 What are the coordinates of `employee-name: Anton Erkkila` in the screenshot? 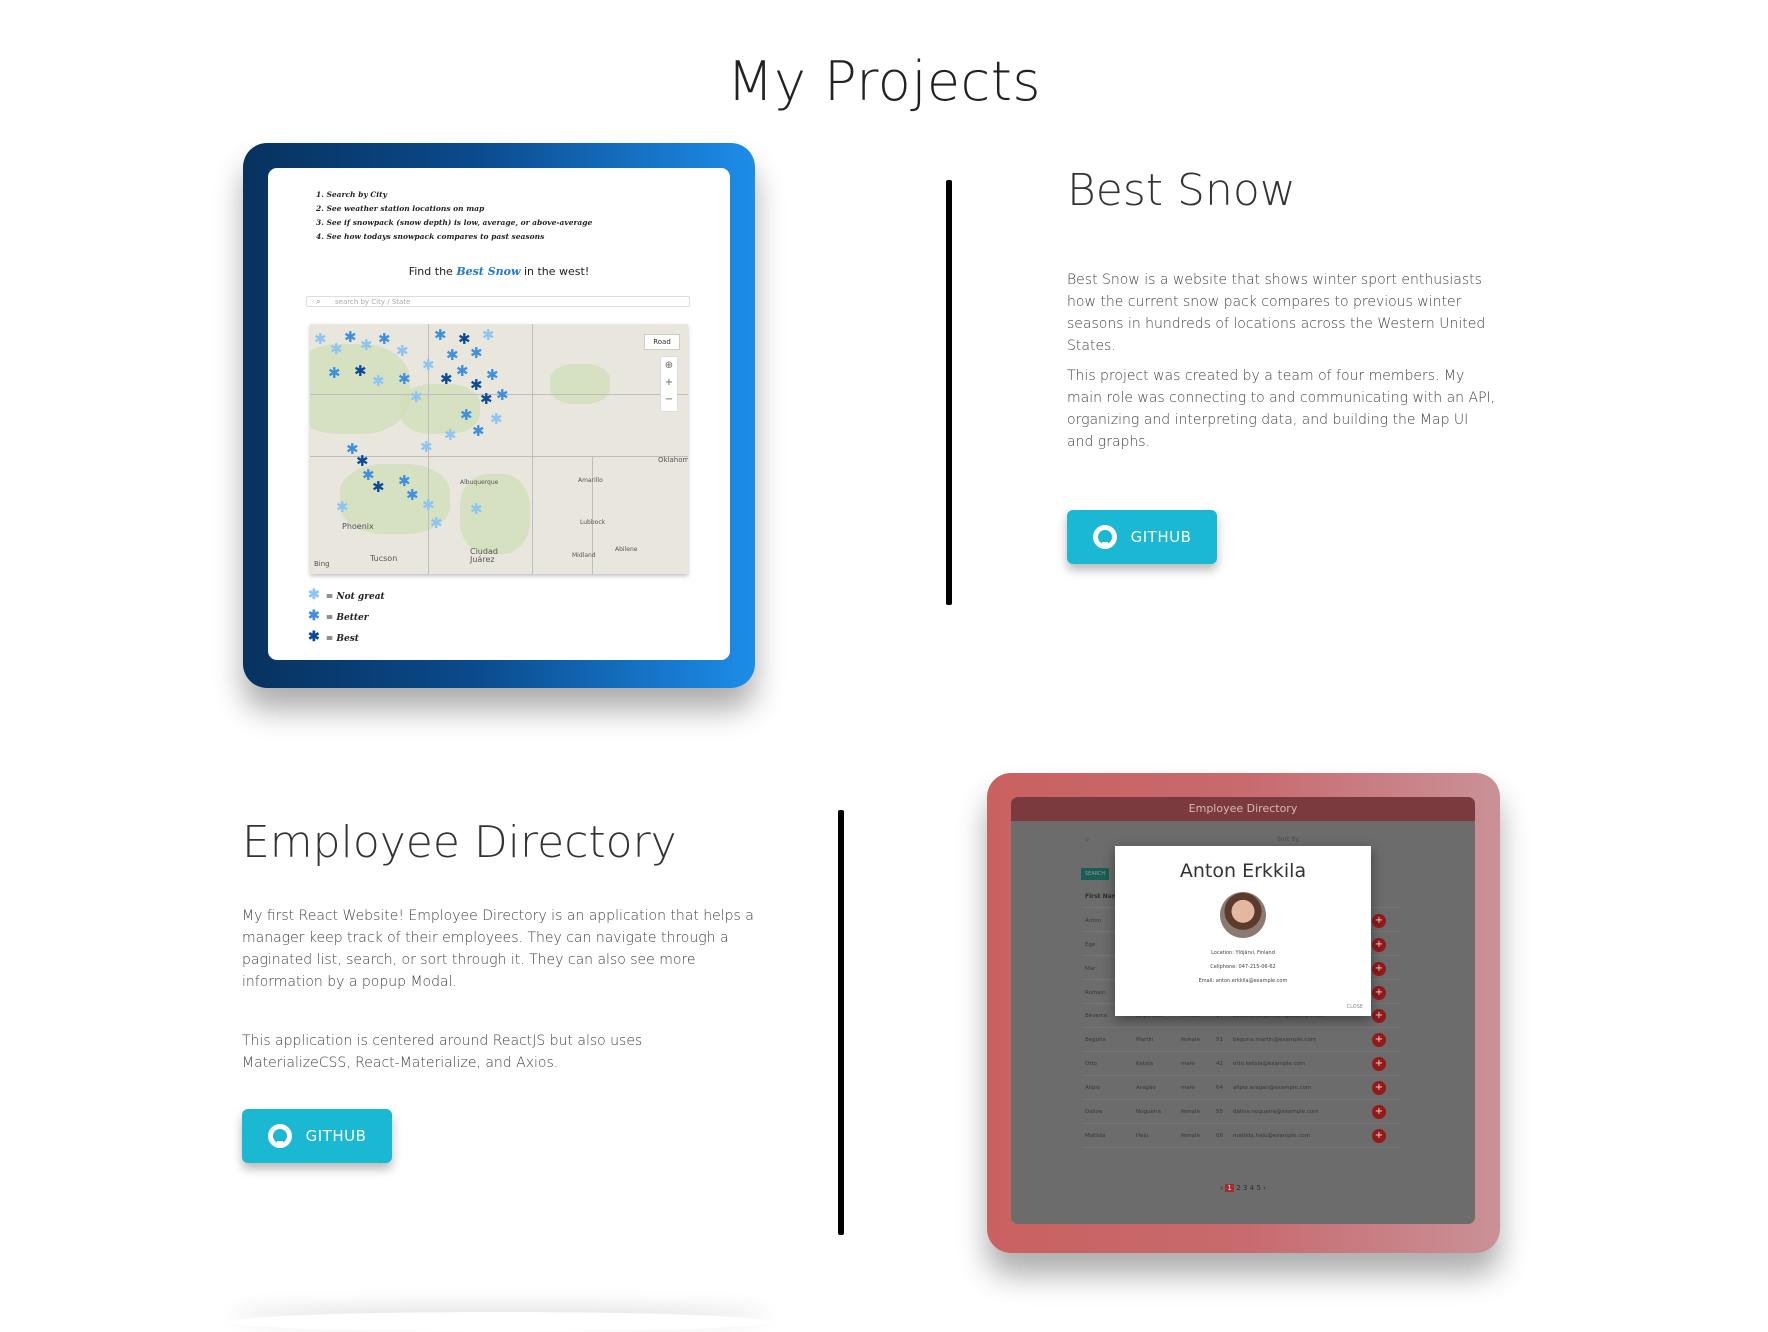 It's located at (1243, 871).